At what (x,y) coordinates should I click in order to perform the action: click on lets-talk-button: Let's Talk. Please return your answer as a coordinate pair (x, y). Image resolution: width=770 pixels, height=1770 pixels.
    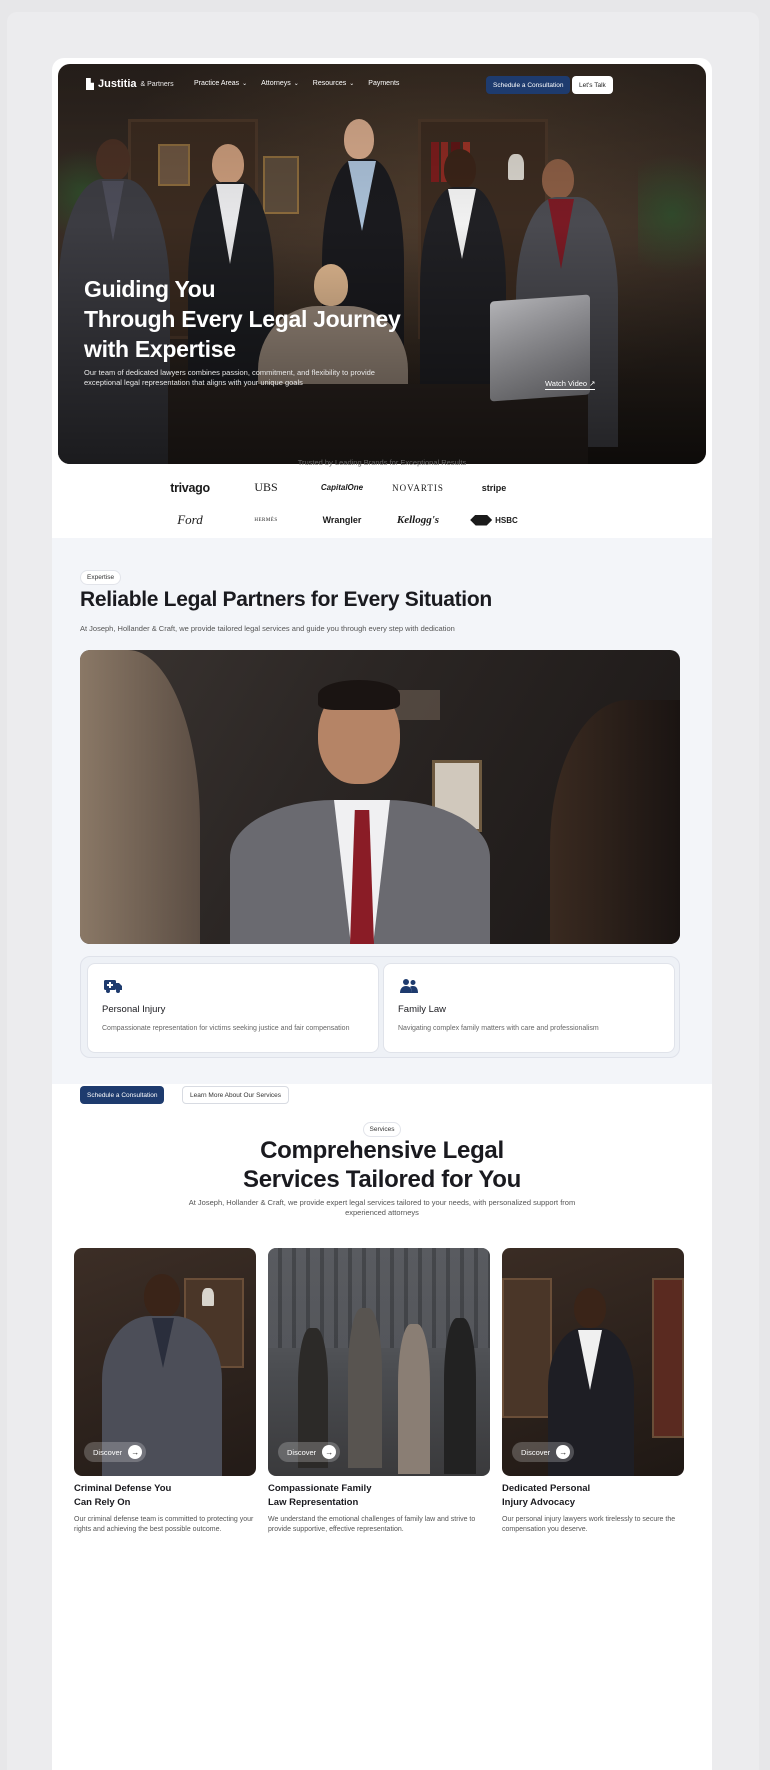
    Looking at the image, I should click on (592, 85).